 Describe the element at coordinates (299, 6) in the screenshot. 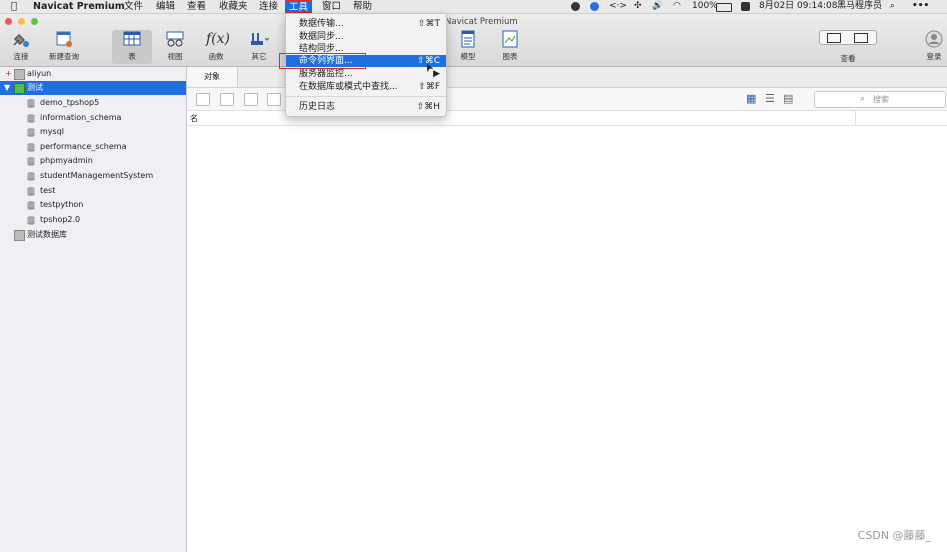

I see `menu-tools: 工具` at that location.